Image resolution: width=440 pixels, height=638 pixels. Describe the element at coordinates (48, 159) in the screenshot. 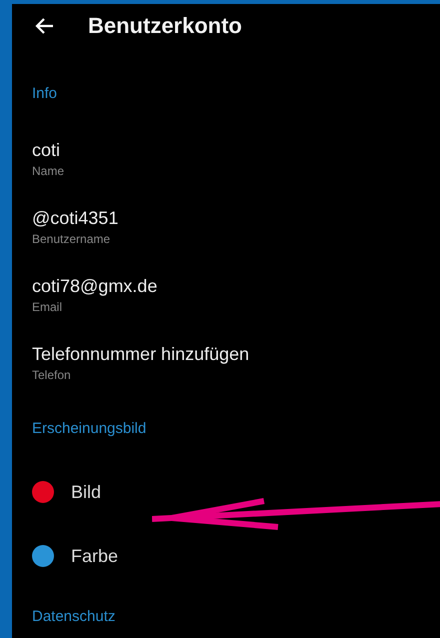

I see `account-field: coti Name` at that location.